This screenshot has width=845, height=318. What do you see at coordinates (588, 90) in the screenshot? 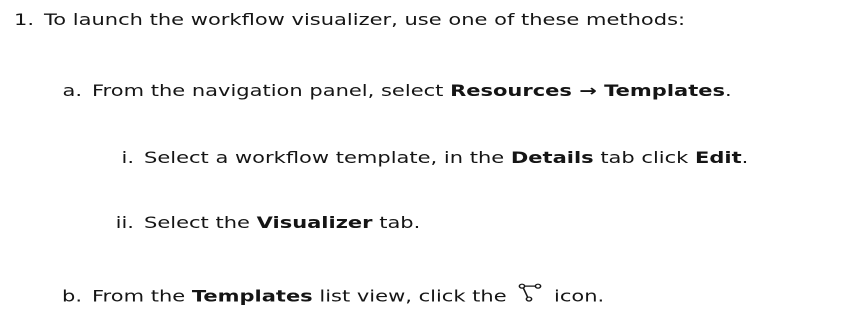
I see `menu-arrow: →` at bounding box center [588, 90].